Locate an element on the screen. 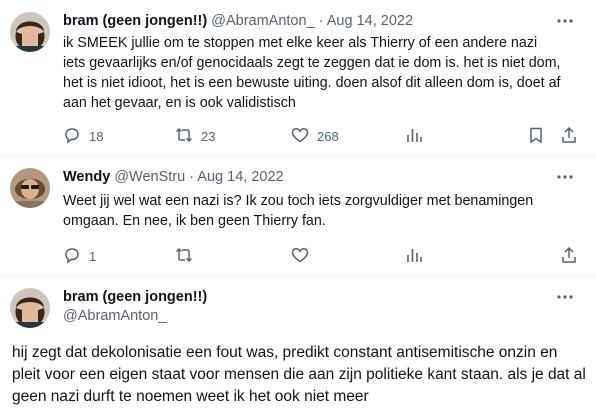  retweet-button is located at coordinates (184, 256).